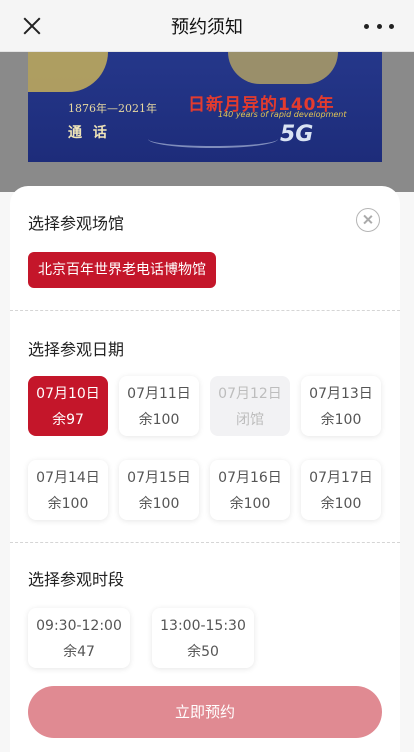 This screenshot has height=752, width=414. I want to click on banner-years: 1876年—2021年, so click(112, 108).